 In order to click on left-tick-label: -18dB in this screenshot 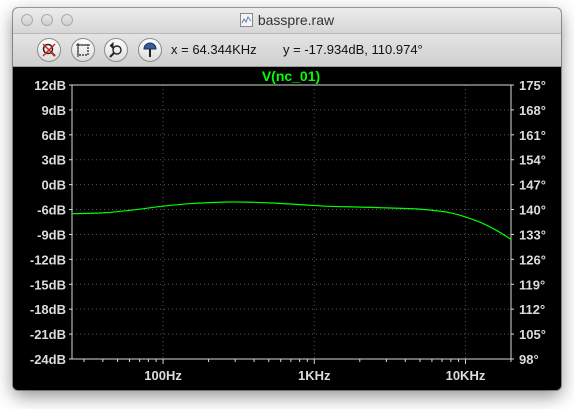, I will do `click(48, 309)`.